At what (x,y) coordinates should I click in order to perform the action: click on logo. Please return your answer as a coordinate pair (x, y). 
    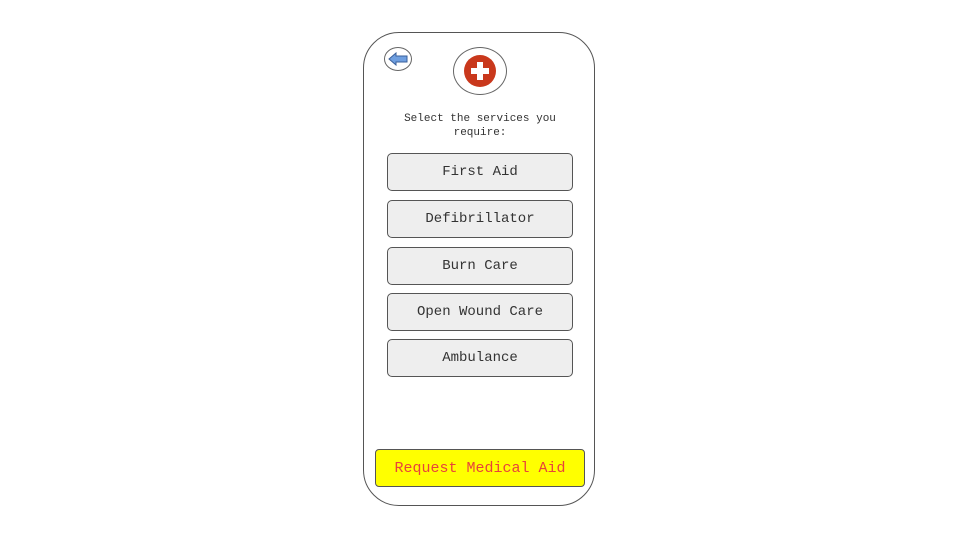
    Looking at the image, I should click on (480, 71).